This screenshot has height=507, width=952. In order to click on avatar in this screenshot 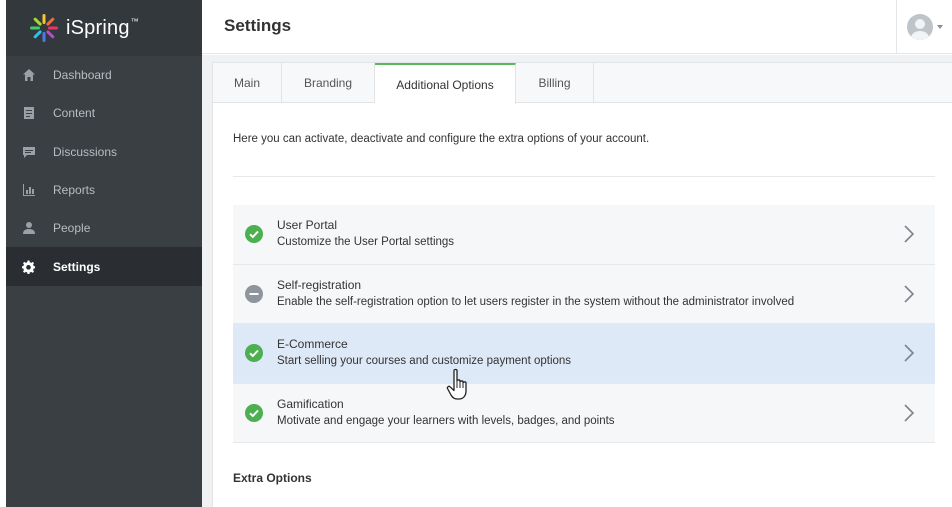, I will do `click(919, 27)`.